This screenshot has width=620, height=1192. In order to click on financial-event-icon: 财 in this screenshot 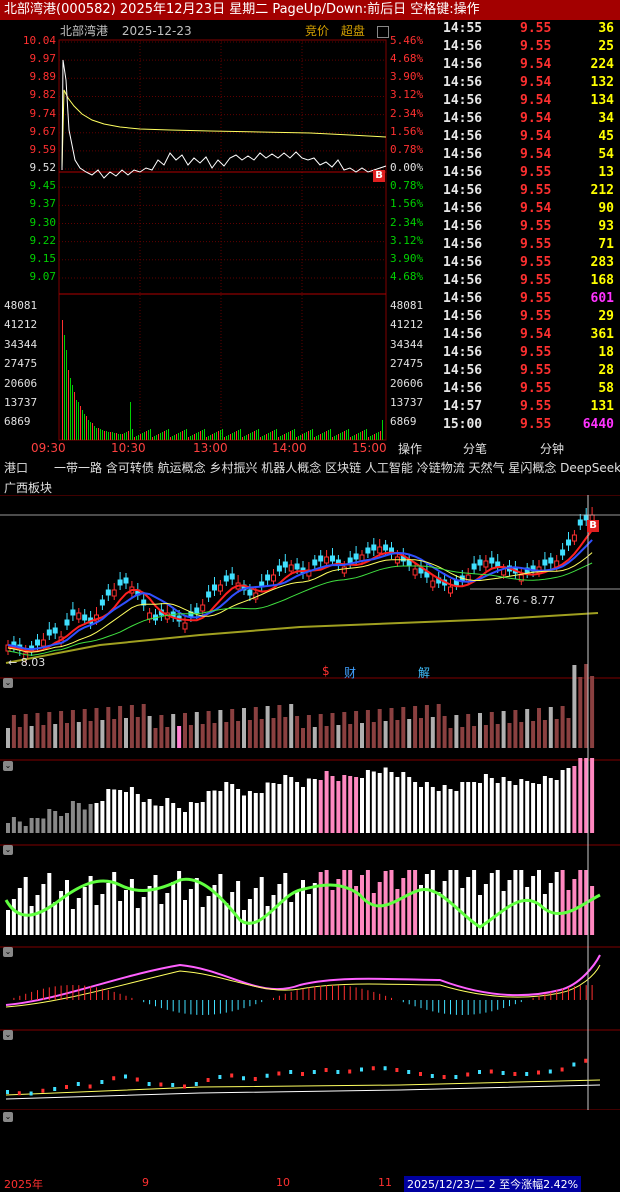, I will do `click(350, 672)`.